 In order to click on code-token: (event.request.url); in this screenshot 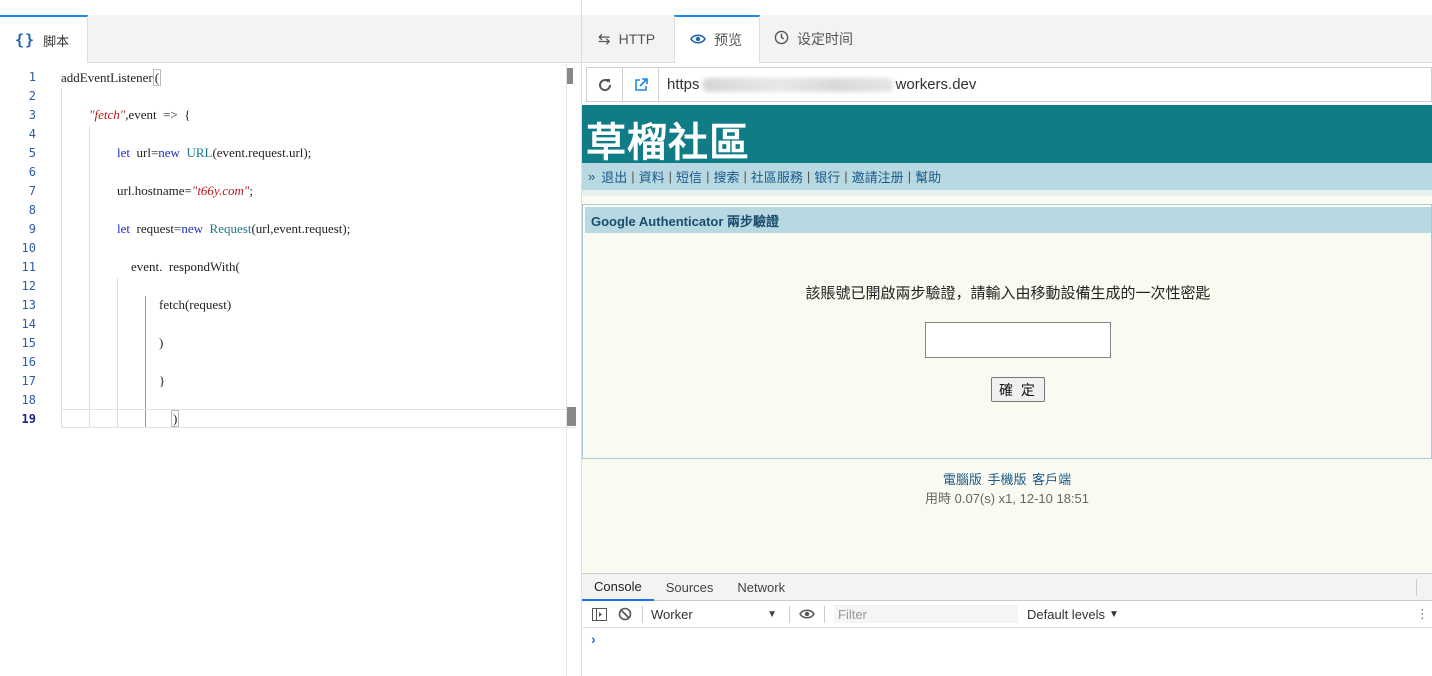, I will do `click(262, 152)`.